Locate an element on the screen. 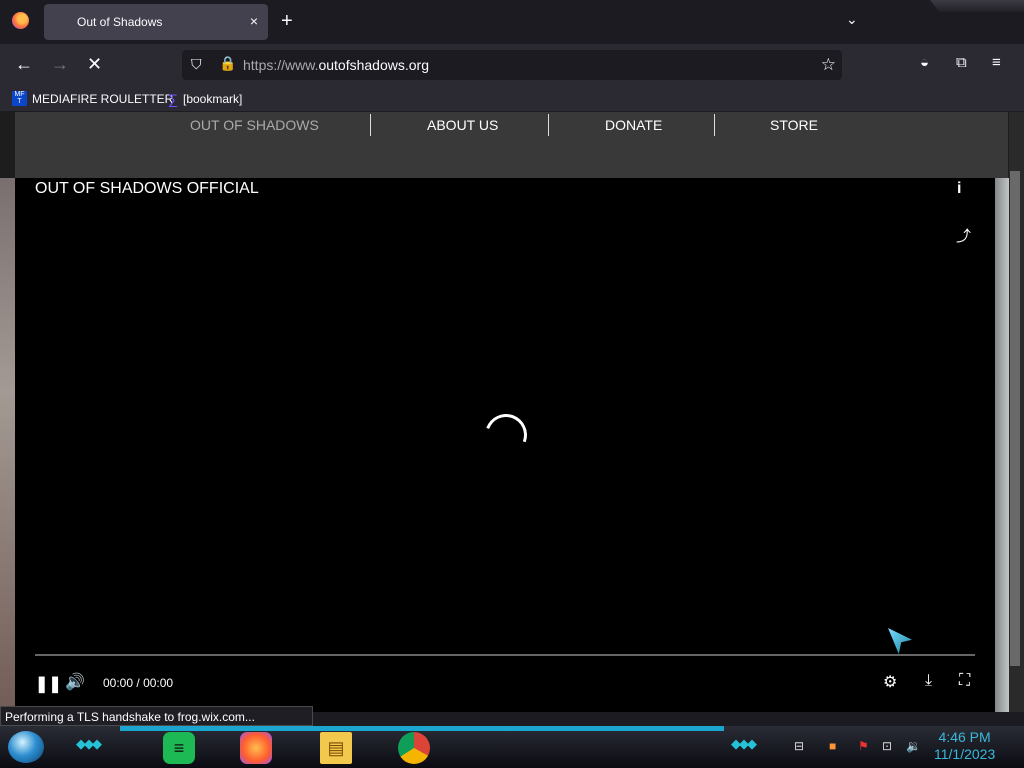  spotify-icon: ≡ is located at coordinates (179, 748).